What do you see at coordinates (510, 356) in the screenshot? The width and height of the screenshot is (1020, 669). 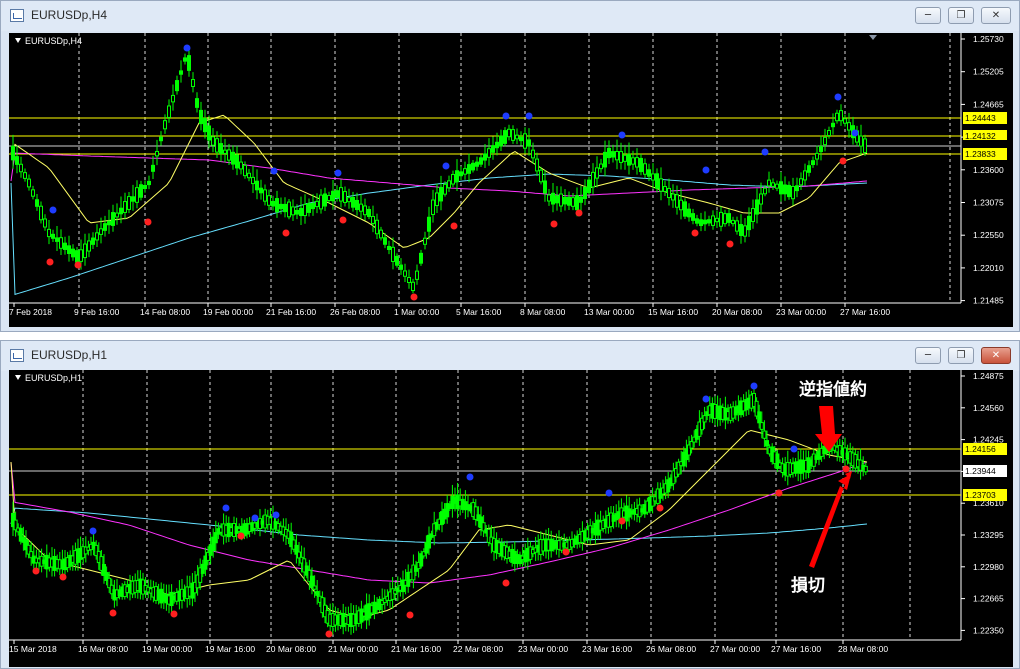 I see `window-title-bar: EURUSDp,H1 ─ ❐ ✕` at bounding box center [510, 356].